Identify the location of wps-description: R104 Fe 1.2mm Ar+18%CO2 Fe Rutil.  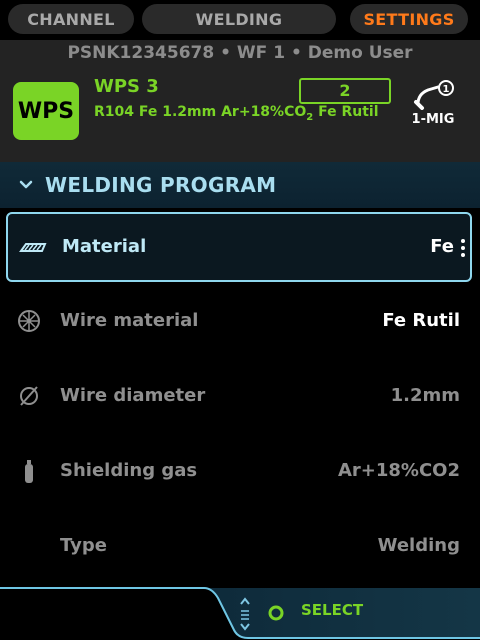
(236, 113).